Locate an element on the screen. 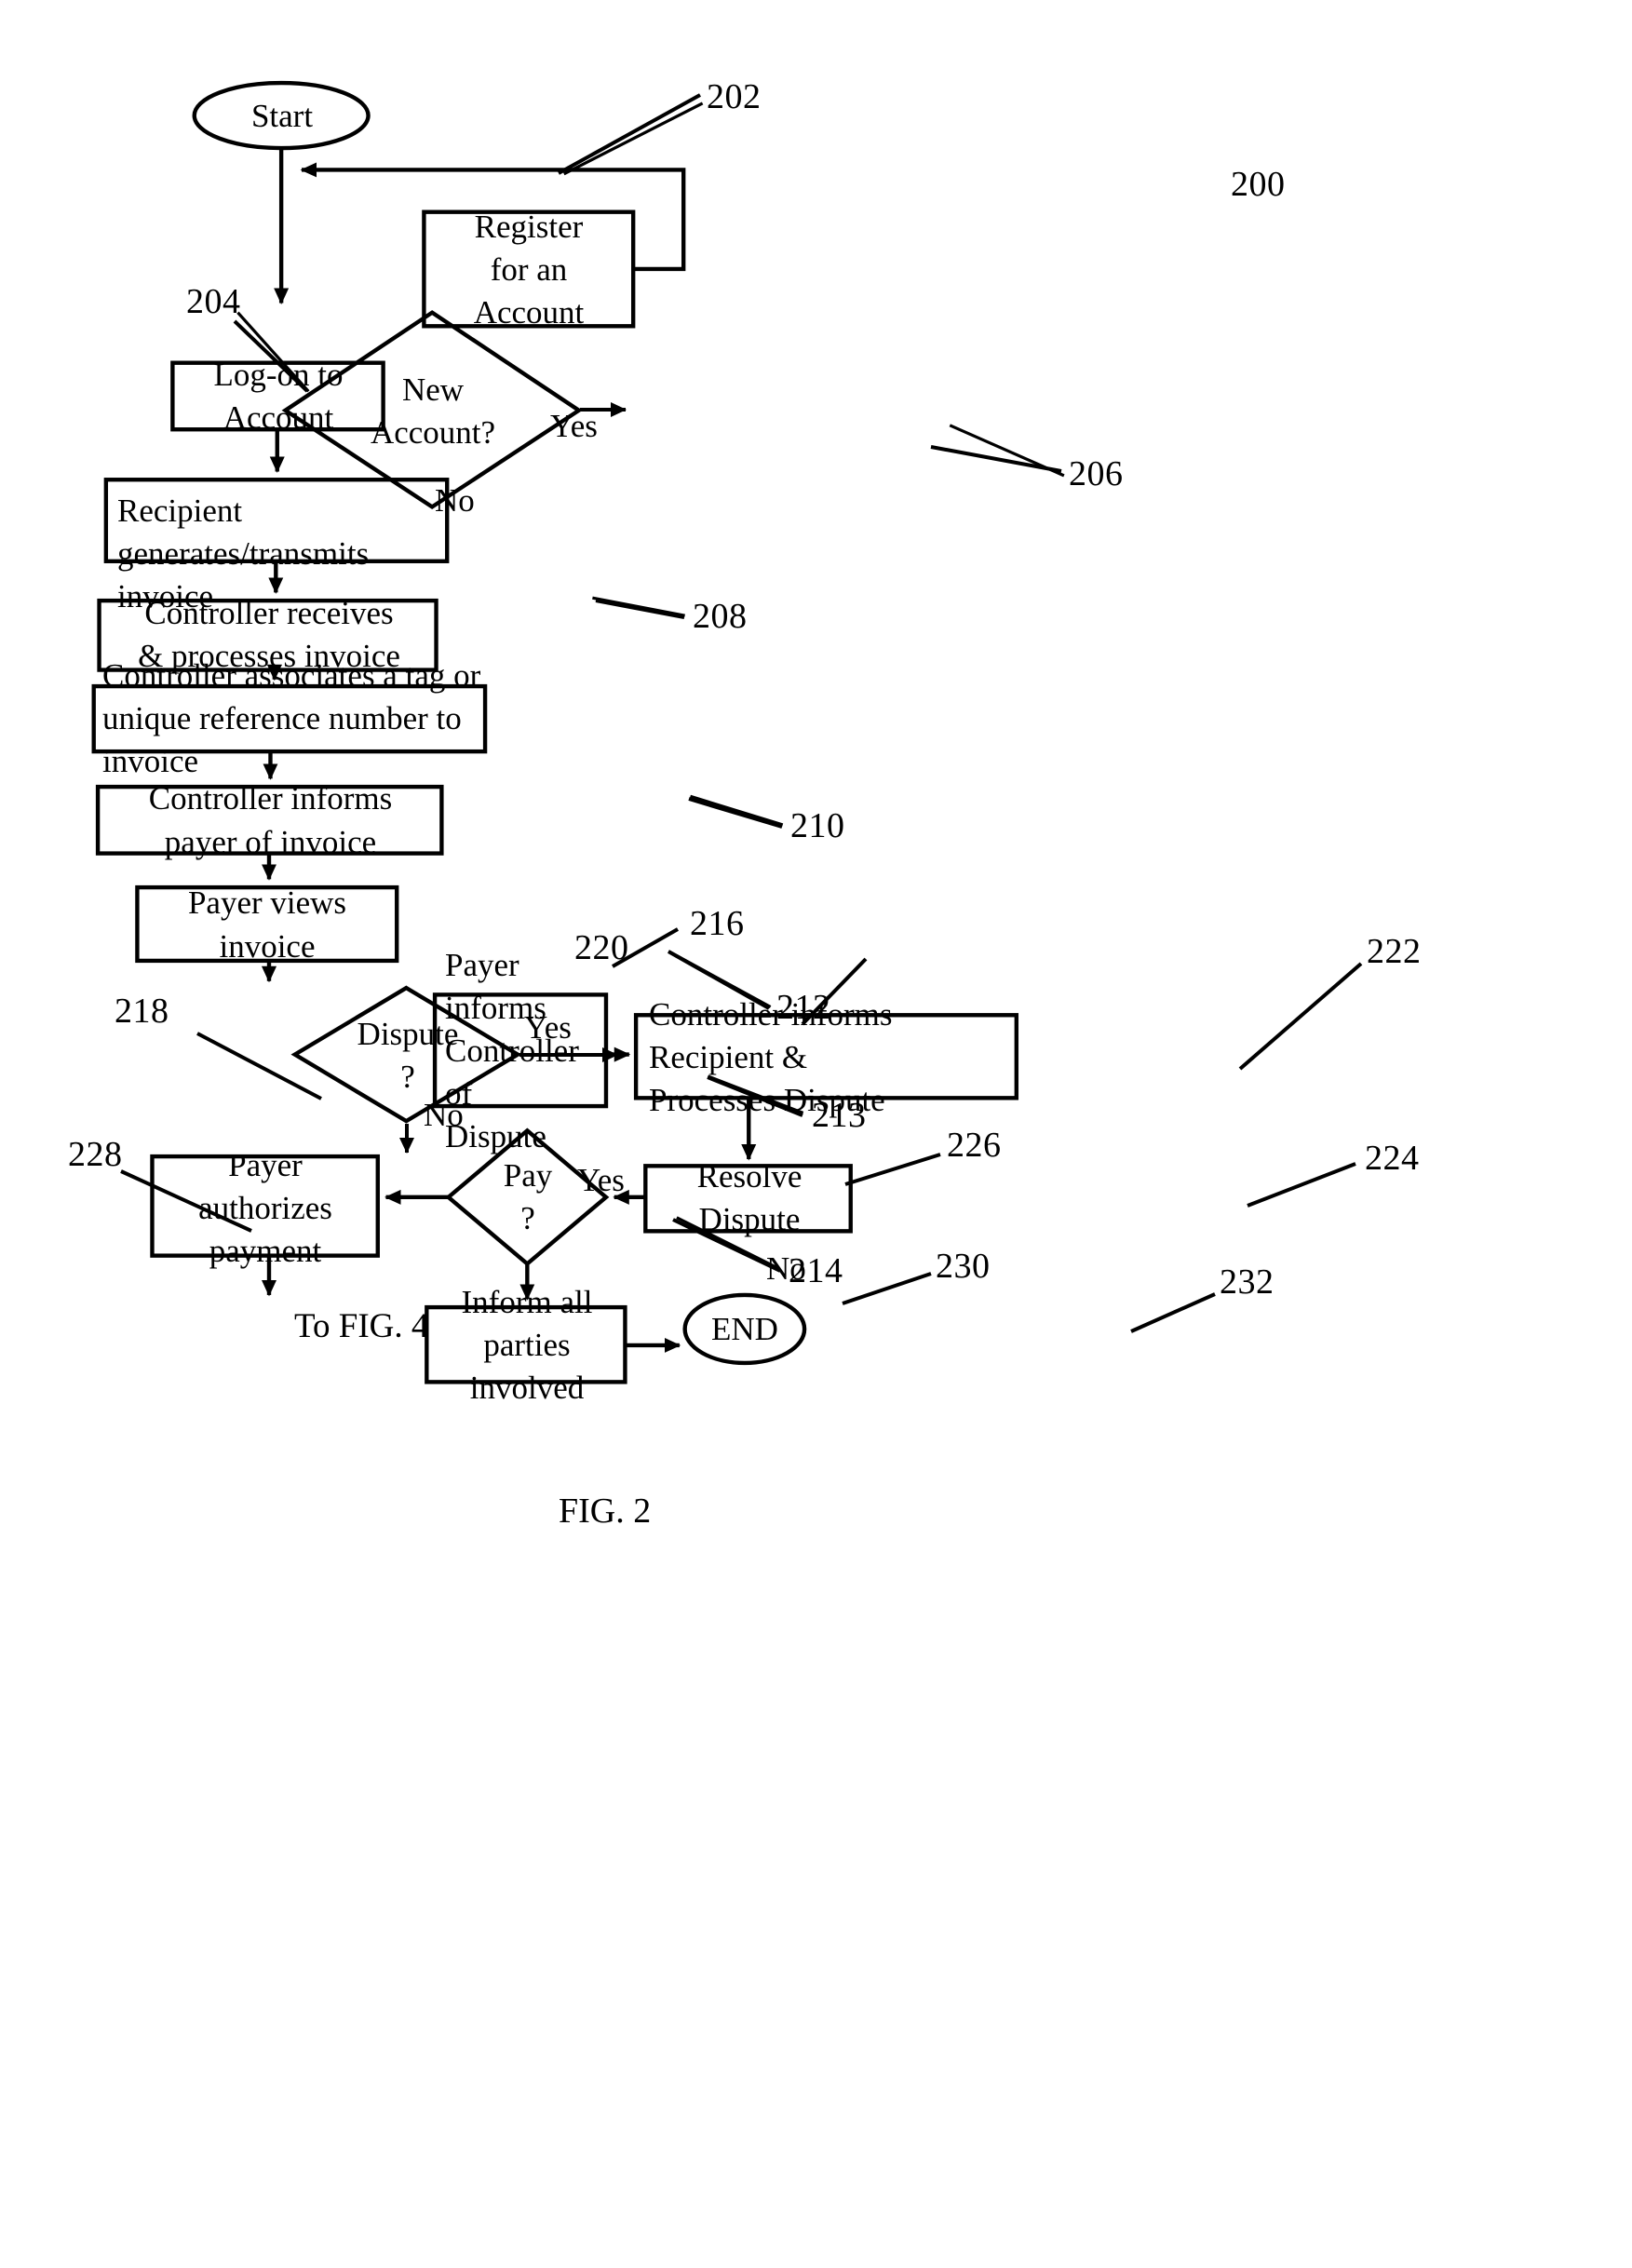  edge-label-new-account-no: No is located at coordinates (455, 501).